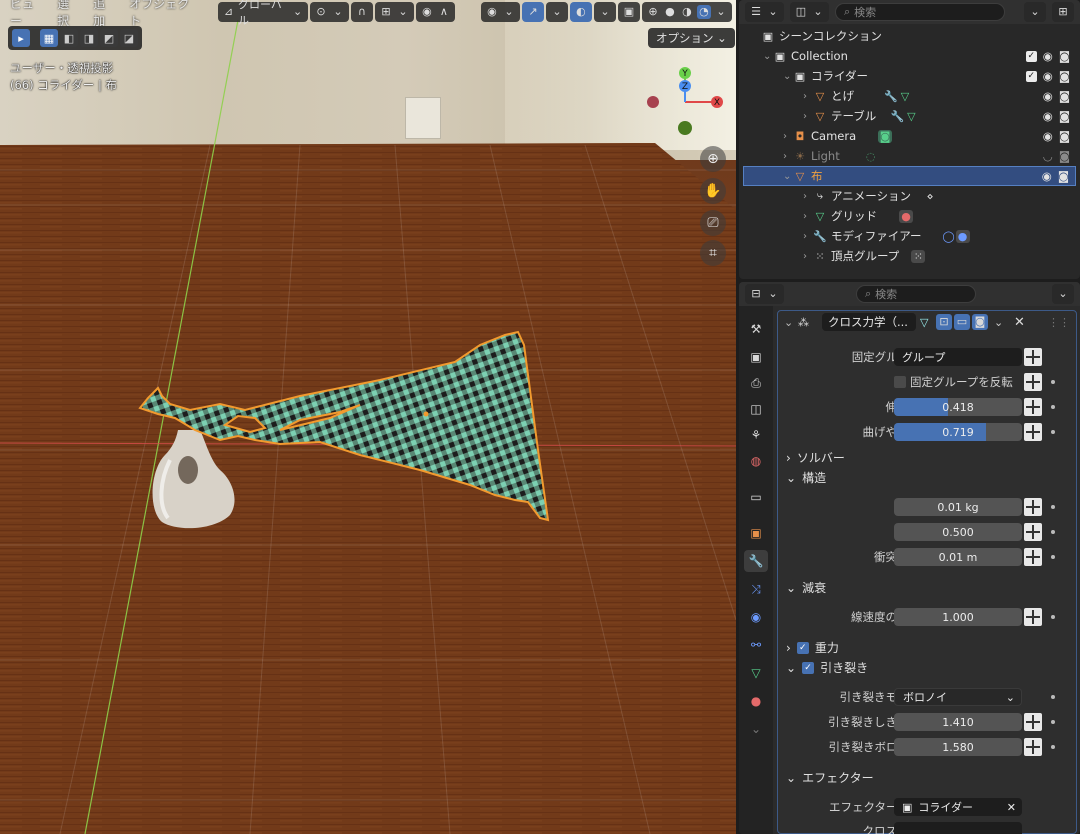 Image resolution: width=1080 pixels, height=834 pixels. I want to click on light-data-icon: ◌, so click(871, 156).